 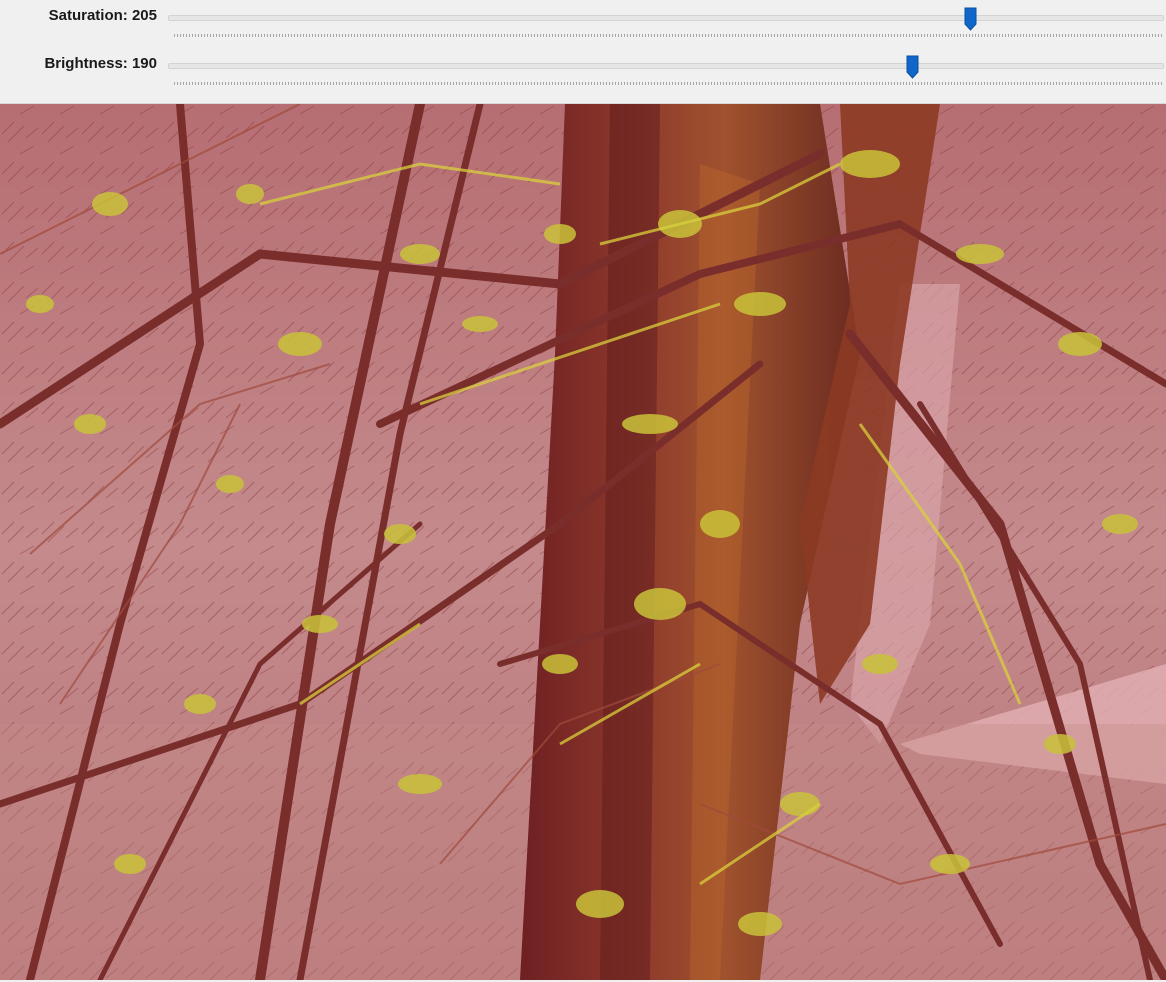 I want to click on adjustment-panel: Saturation: 205 Brightness: 190, so click(x=583, y=52).